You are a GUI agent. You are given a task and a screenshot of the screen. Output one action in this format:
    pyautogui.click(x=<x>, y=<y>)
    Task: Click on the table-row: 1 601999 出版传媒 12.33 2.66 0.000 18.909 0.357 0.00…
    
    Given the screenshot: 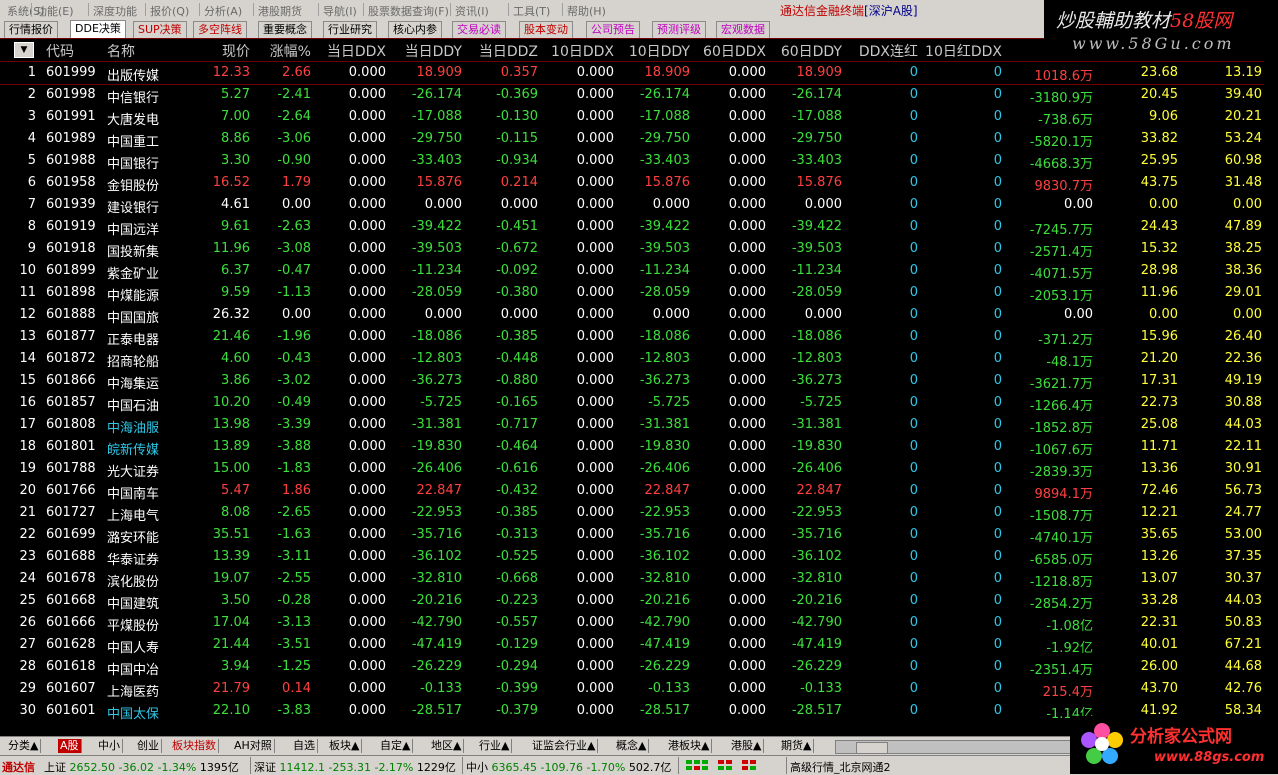 What is the action you would take?
    pyautogui.click(x=639, y=73)
    